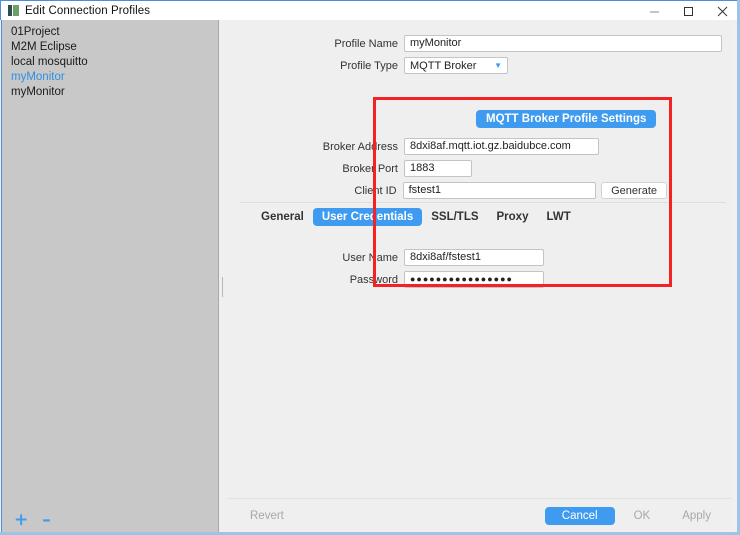 Image resolution: width=740 pixels, height=535 pixels. I want to click on remove-profile-icon: –, so click(46, 520).